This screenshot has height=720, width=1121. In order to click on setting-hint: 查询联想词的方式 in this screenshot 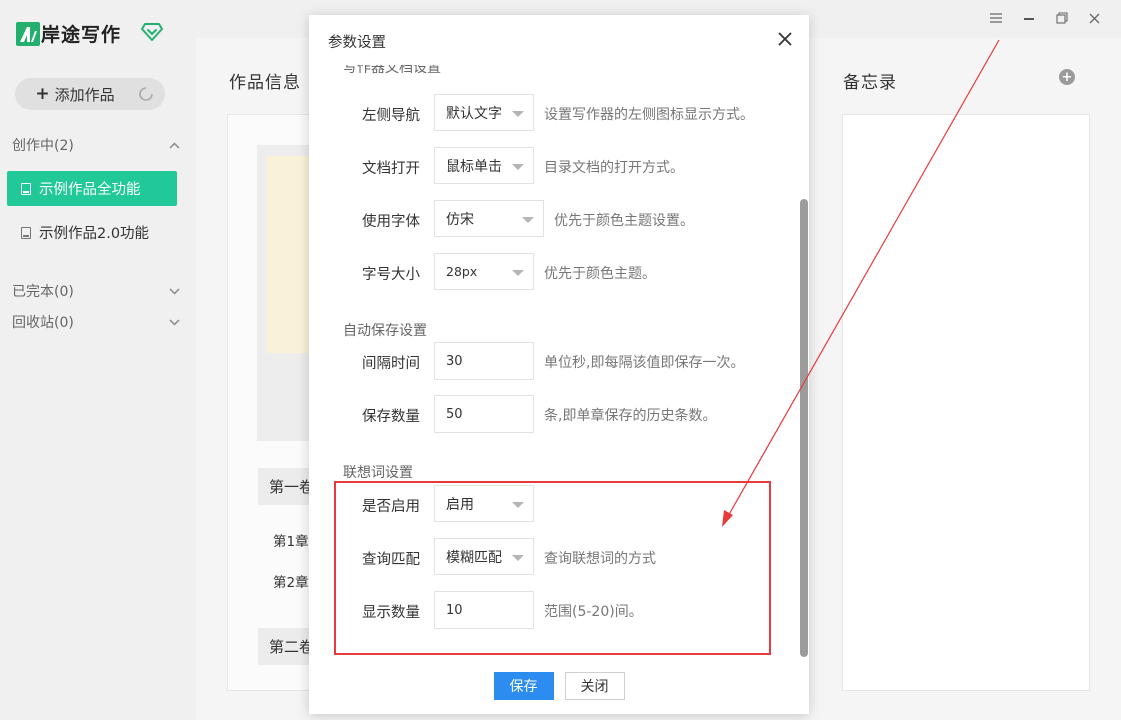, I will do `click(600, 559)`.